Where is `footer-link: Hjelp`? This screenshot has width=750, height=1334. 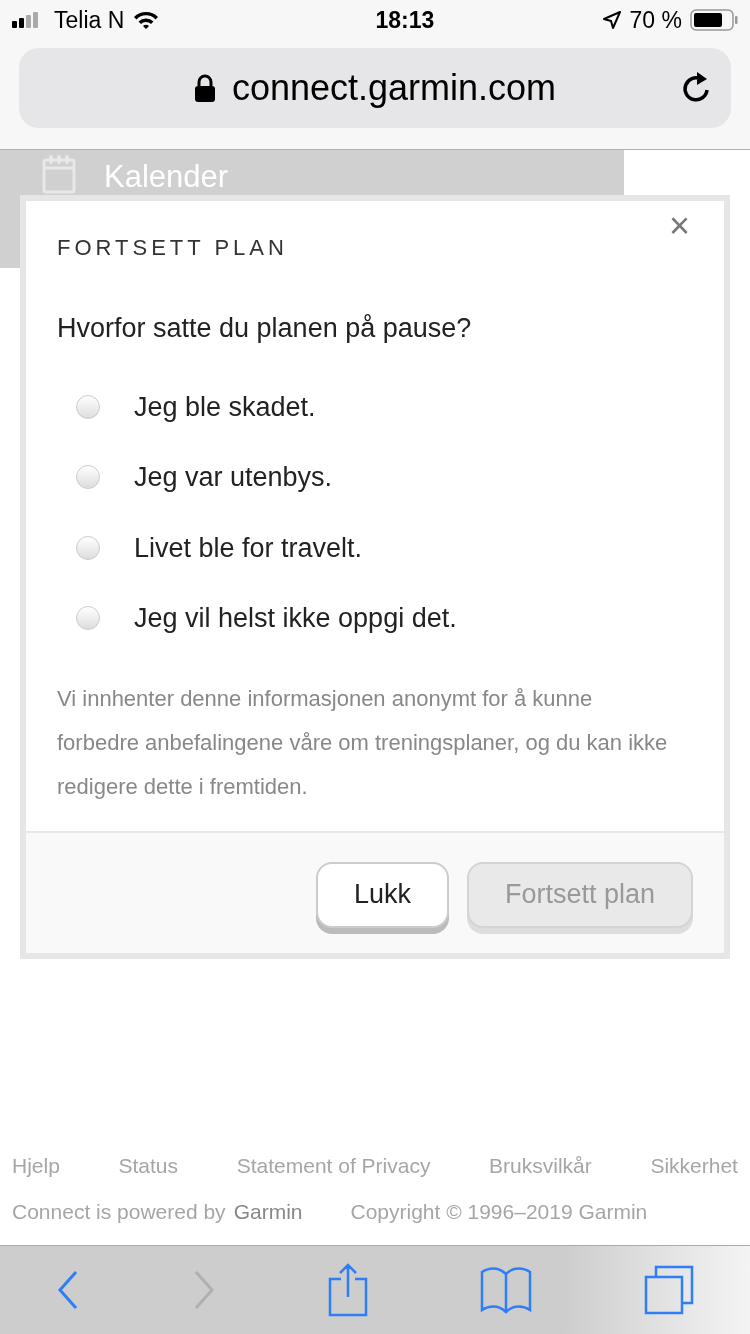 footer-link: Hjelp is located at coordinates (36, 1166).